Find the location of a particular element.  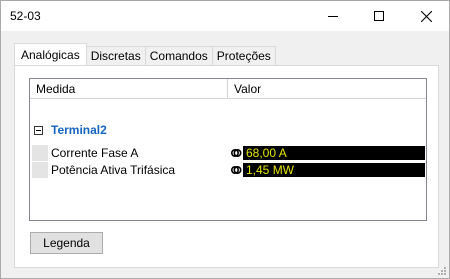

maximize-button is located at coordinates (379, 16).